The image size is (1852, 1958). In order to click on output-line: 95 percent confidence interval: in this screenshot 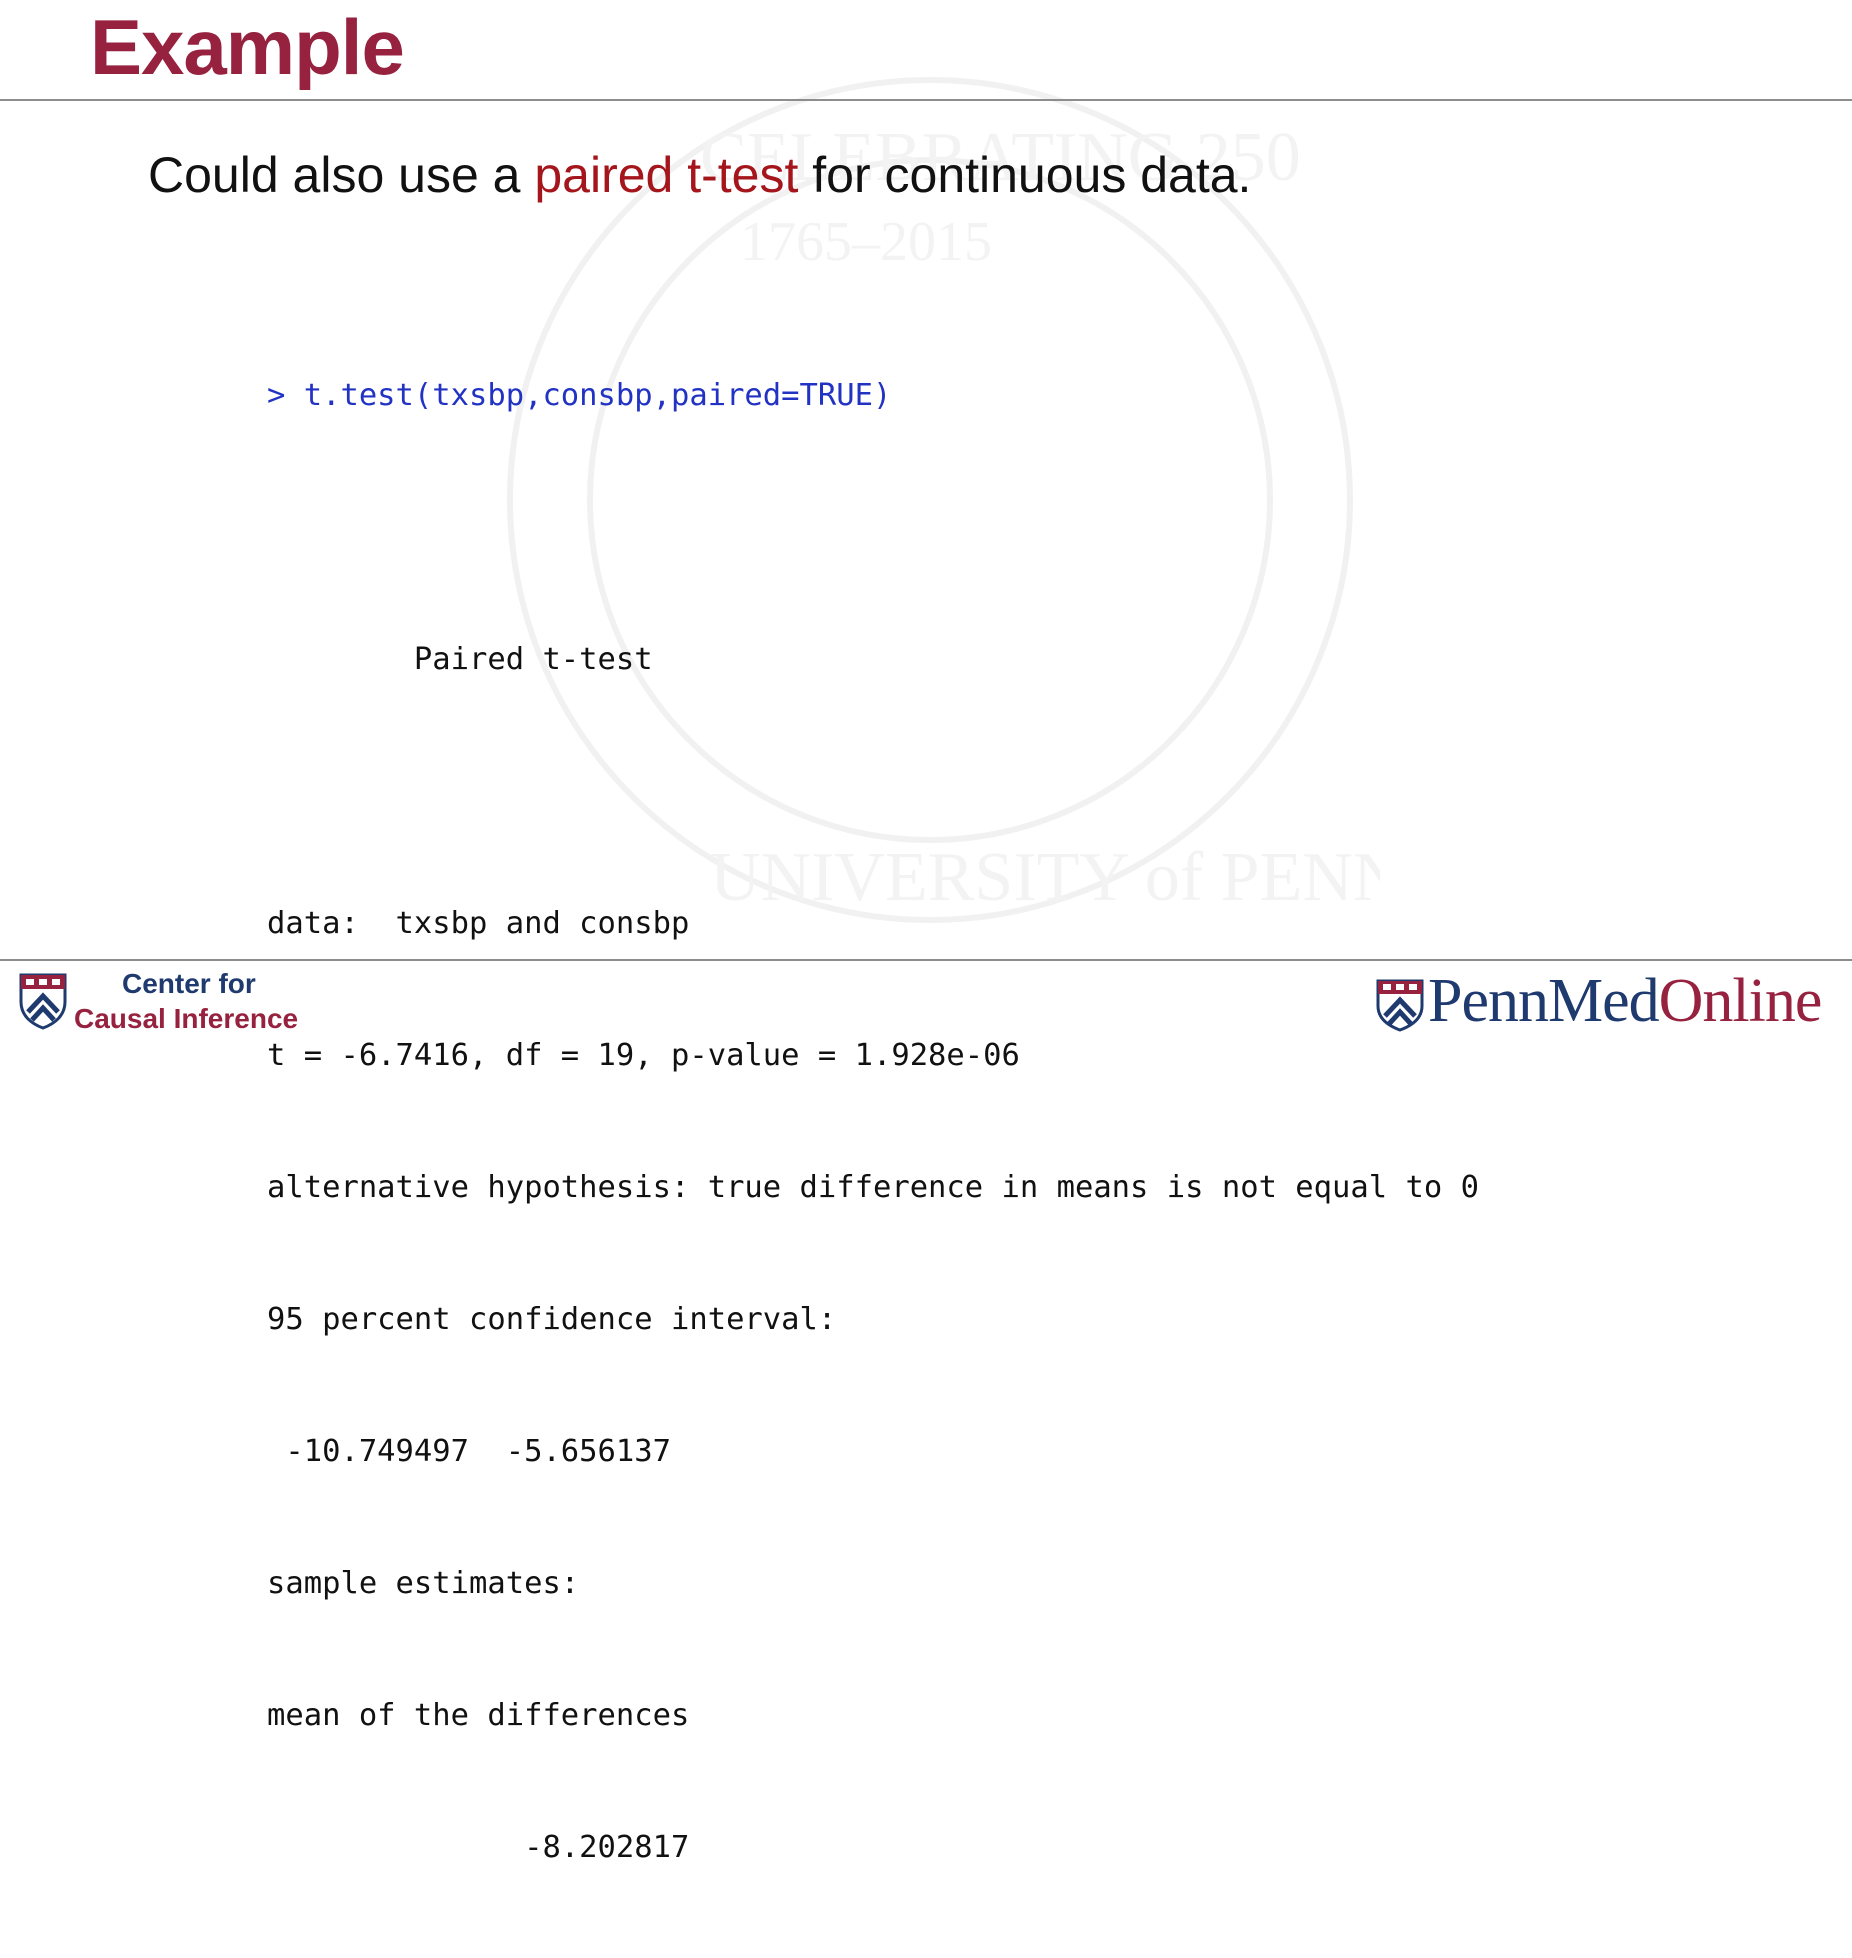, I will do `click(552, 1319)`.